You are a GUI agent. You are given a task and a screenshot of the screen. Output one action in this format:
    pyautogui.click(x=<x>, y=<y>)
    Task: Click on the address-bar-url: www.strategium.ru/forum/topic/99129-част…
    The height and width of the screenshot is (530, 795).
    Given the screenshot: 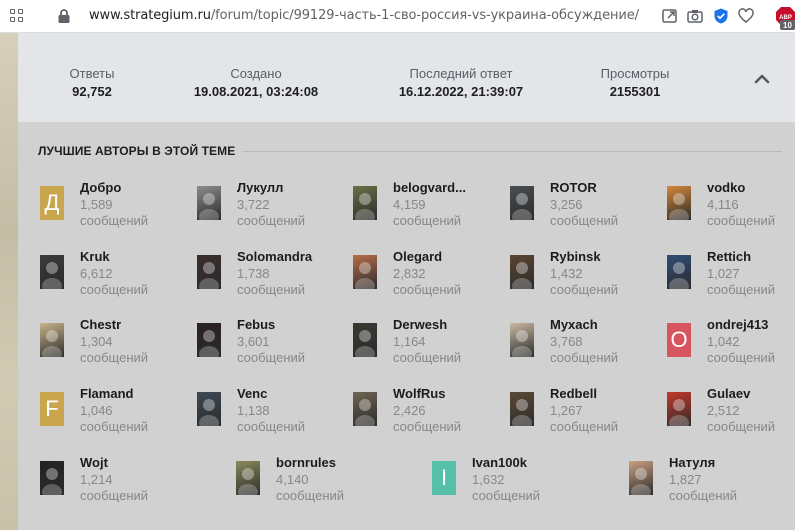 What is the action you would take?
    pyautogui.click(x=364, y=15)
    